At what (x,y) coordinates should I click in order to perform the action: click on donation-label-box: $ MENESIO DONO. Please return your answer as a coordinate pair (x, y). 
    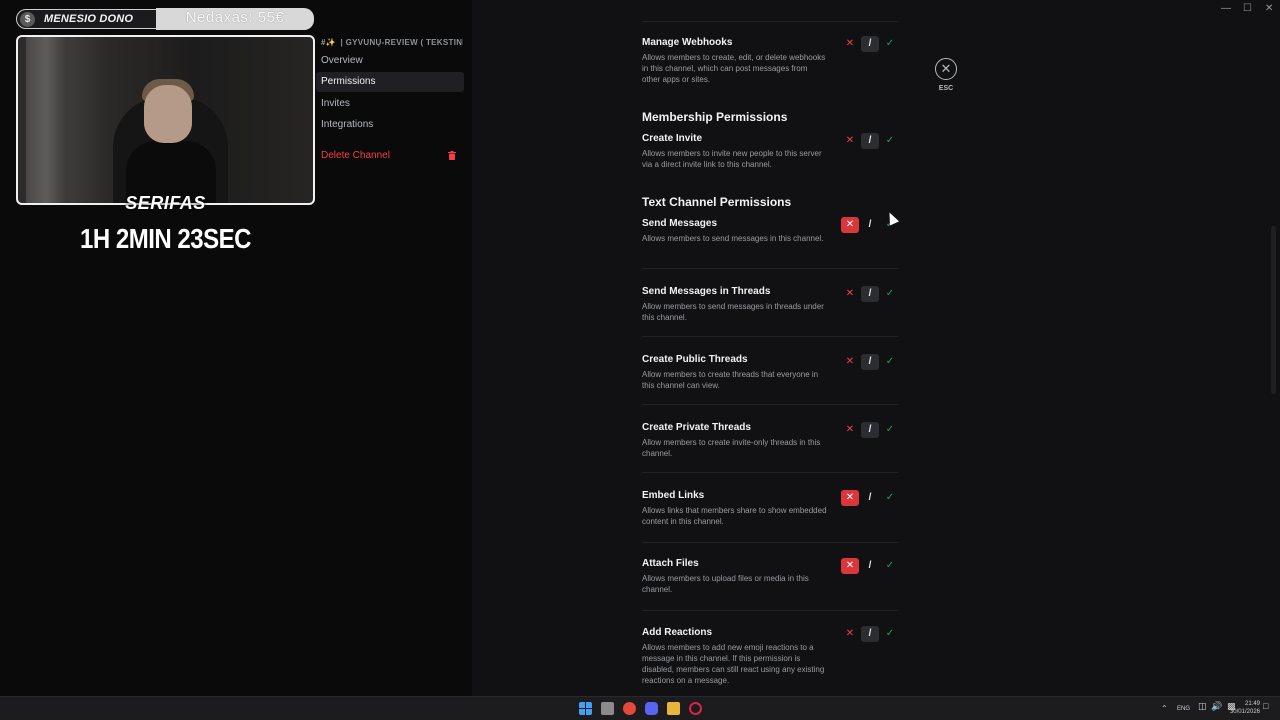
    Looking at the image, I should click on (91, 19).